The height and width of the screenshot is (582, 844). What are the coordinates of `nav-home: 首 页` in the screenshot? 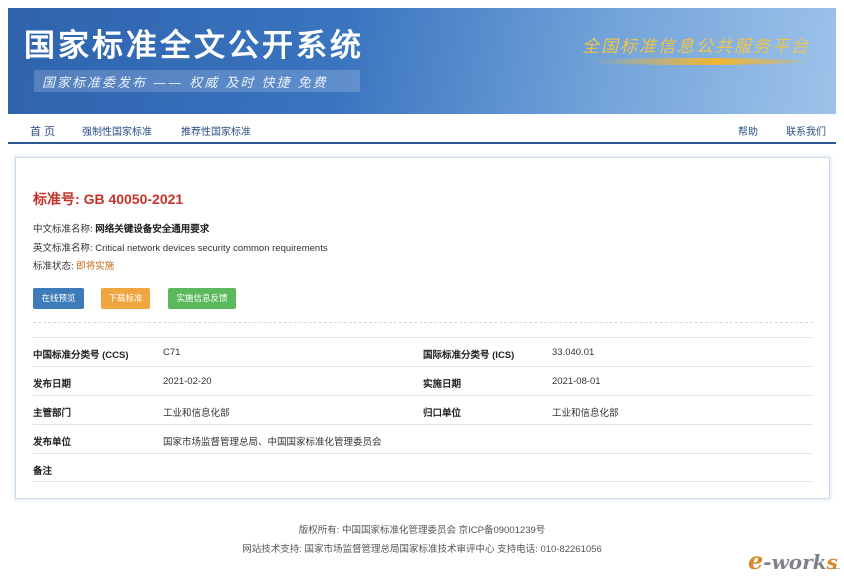 It's located at (42, 131).